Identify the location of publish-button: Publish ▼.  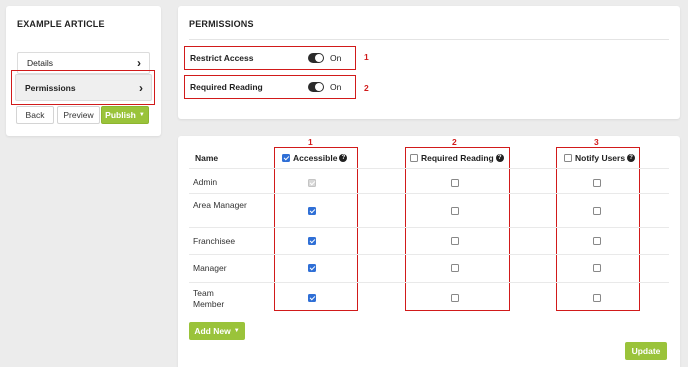
(125, 115).